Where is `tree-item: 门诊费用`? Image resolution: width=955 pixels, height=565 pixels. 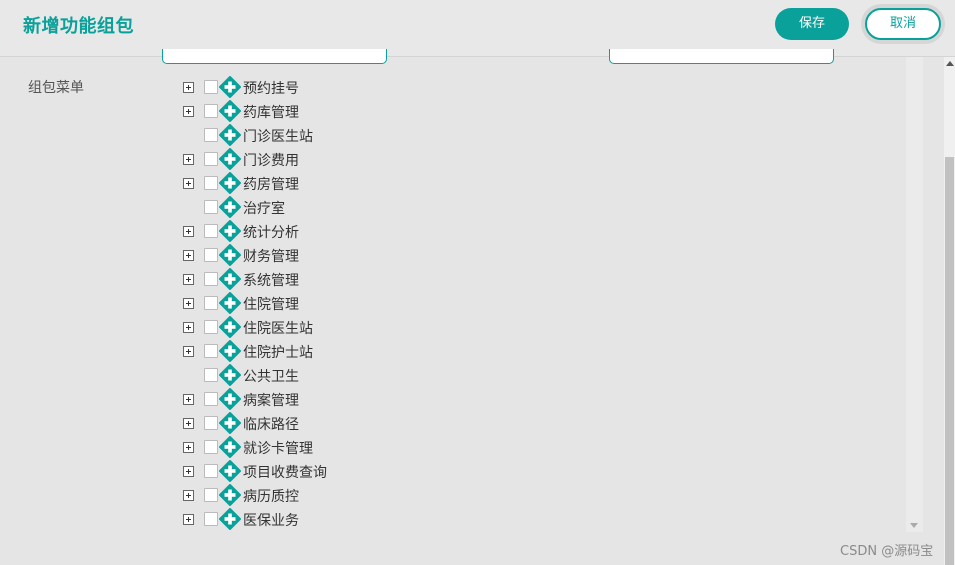
tree-item: 门诊费用 is located at coordinates (301, 160).